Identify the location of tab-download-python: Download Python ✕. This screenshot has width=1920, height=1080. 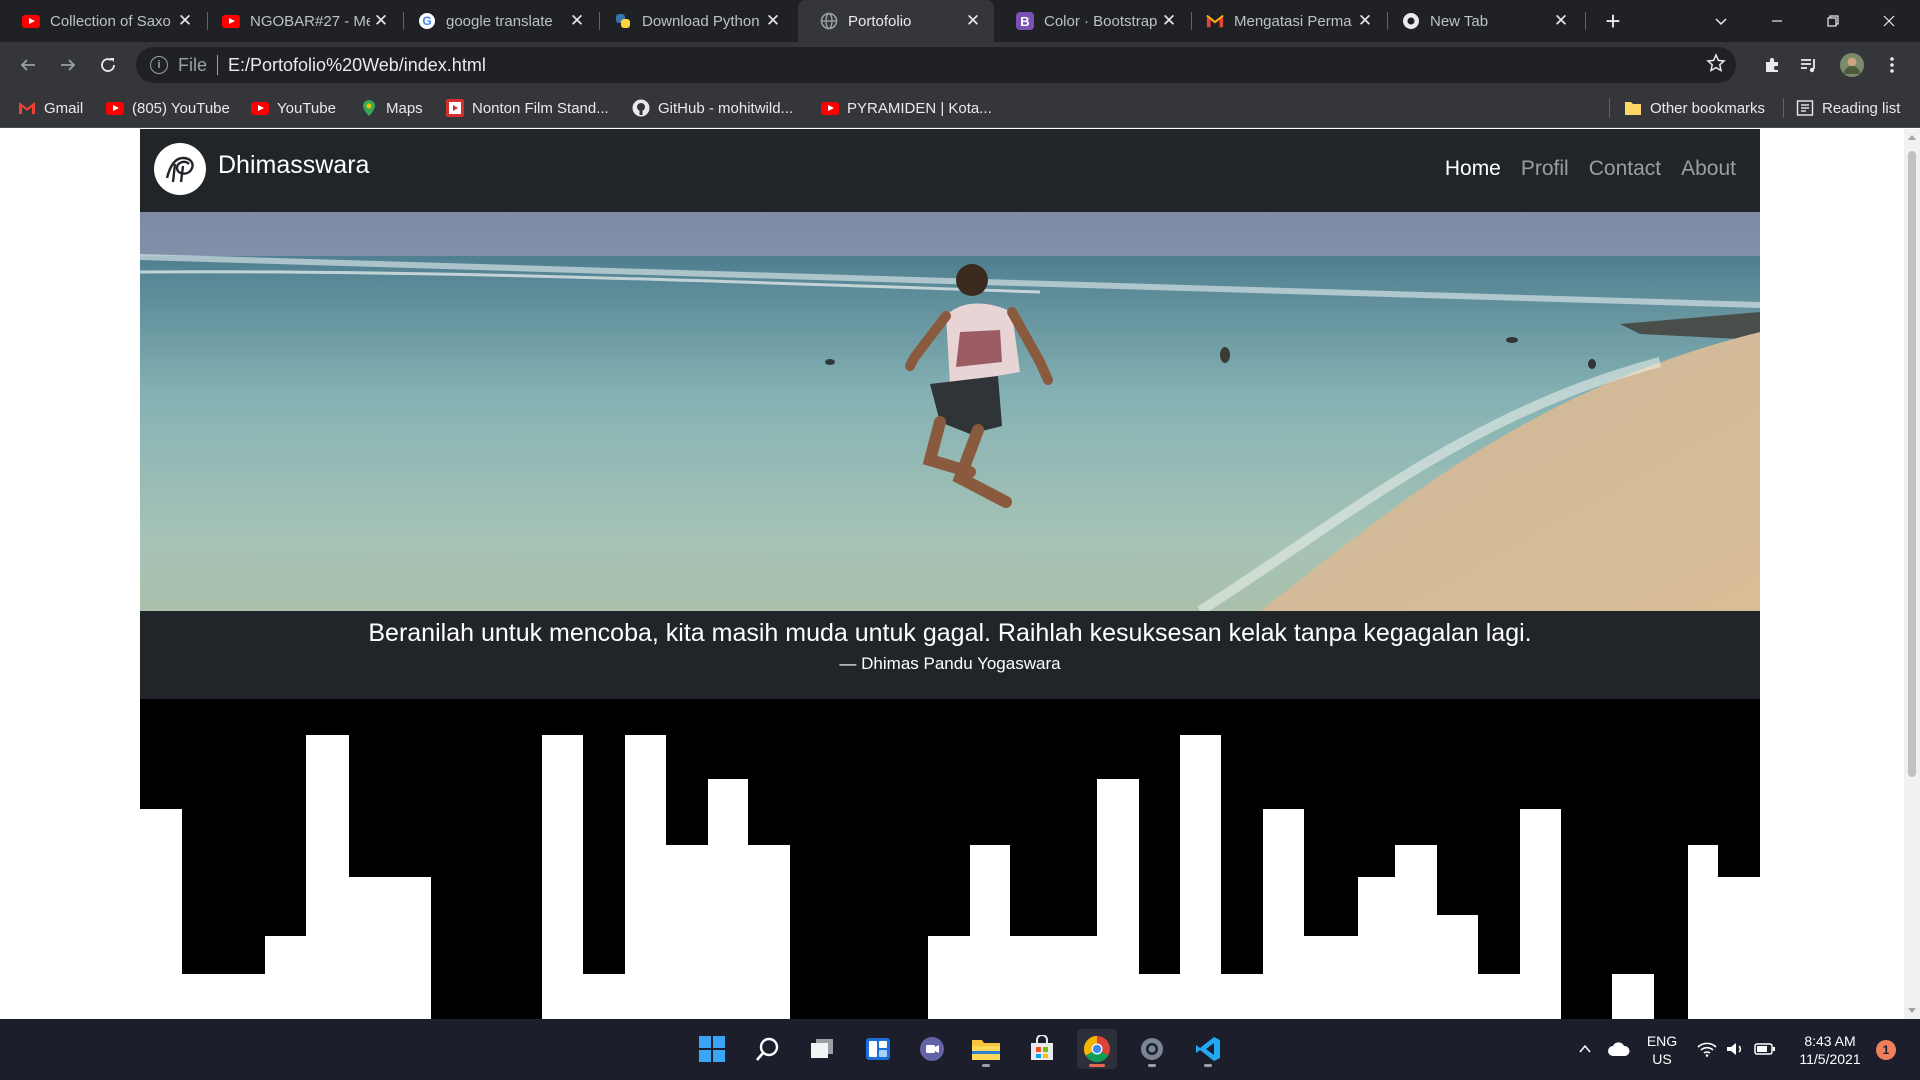
(693, 21).